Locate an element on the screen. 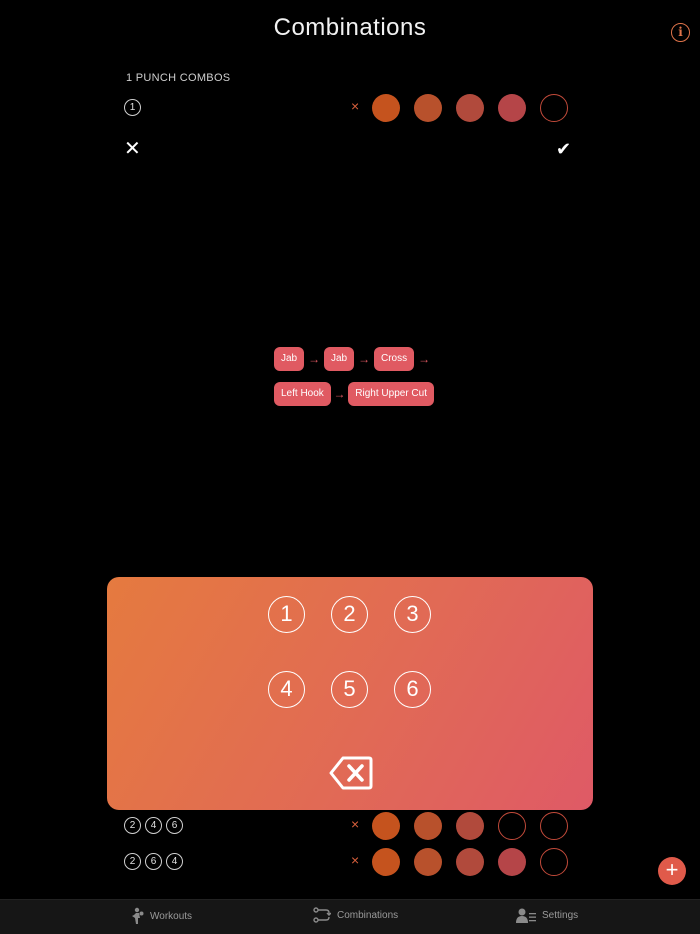 Image resolution: width=700 pixels, height=934 pixels. info-button: i is located at coordinates (680, 32).